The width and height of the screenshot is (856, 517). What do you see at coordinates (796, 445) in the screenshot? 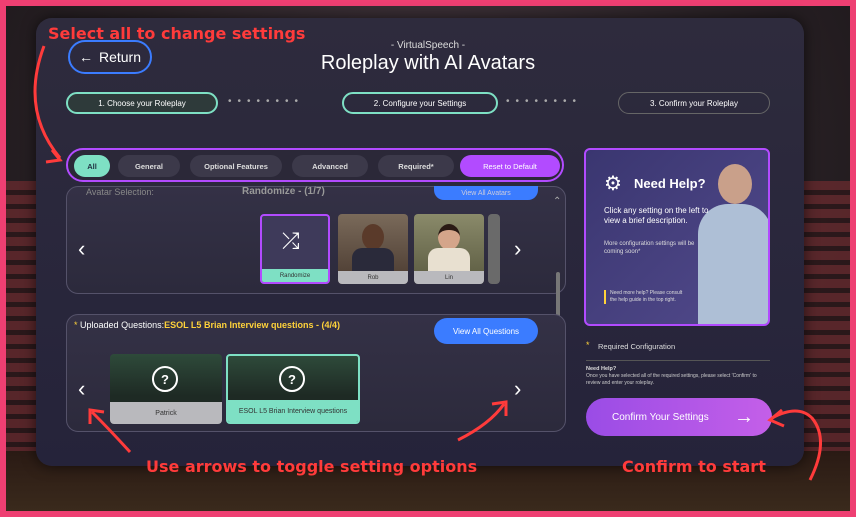
I see `arrow-to-confirm` at bounding box center [796, 445].